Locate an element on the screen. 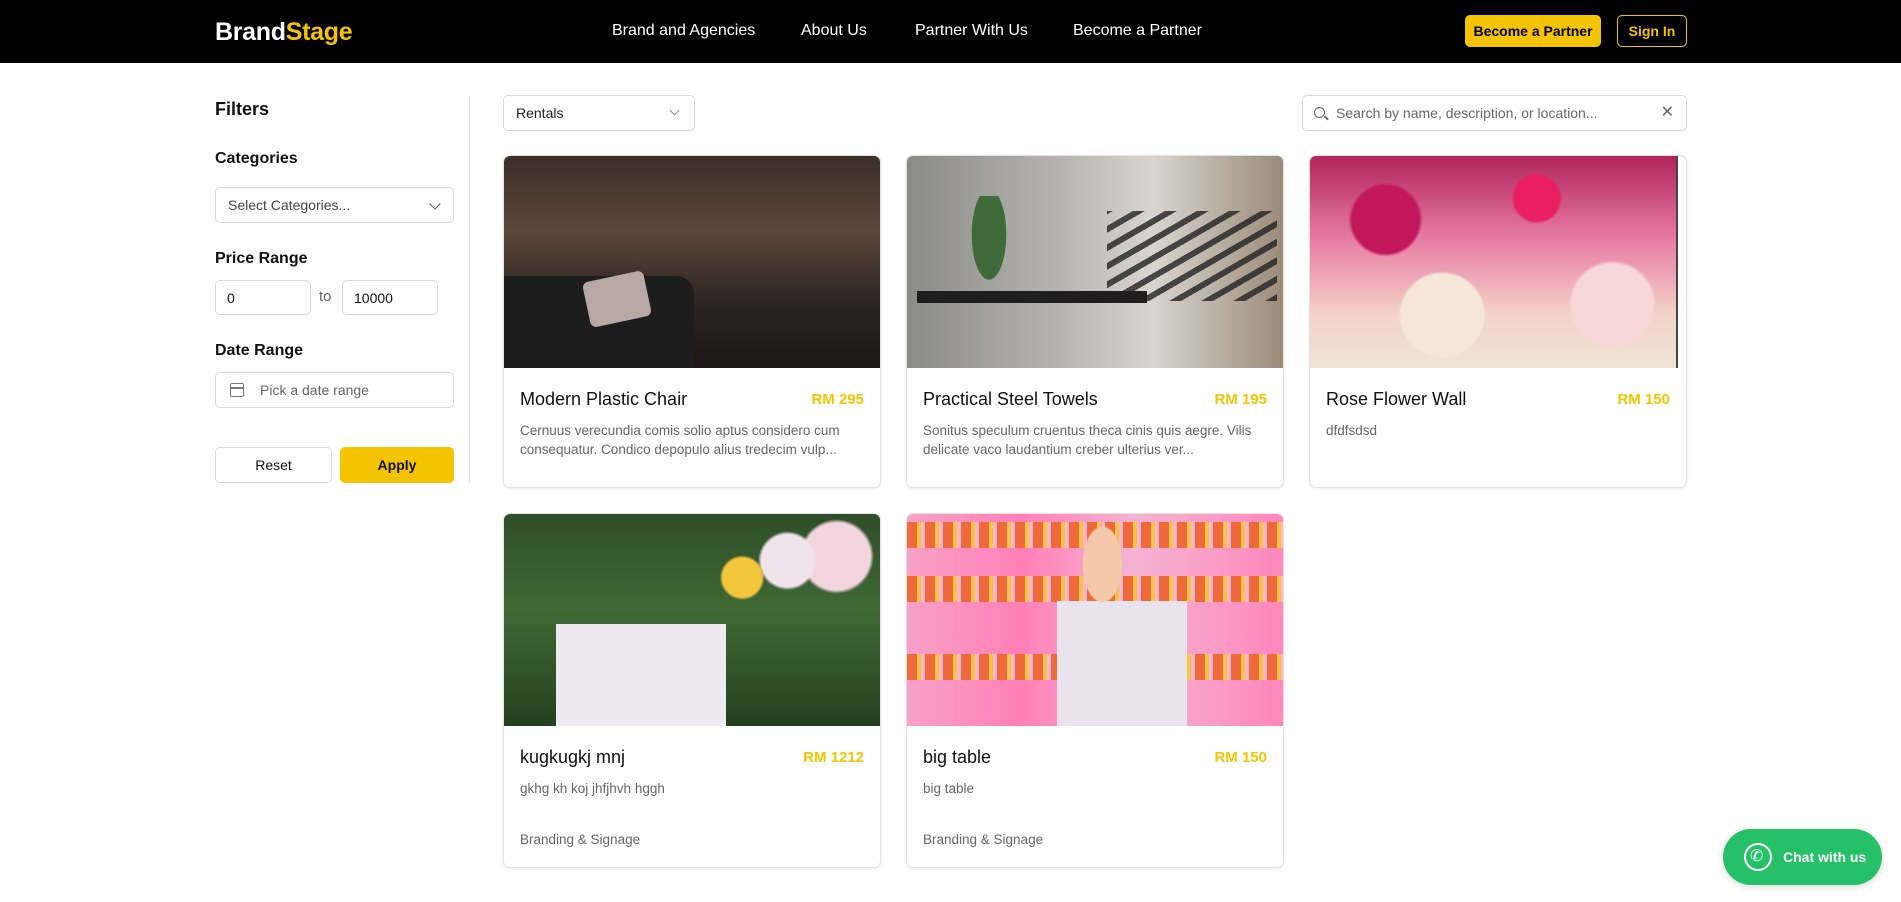 The width and height of the screenshot is (1901, 902). nav-link-about-us: About Us is located at coordinates (834, 31).